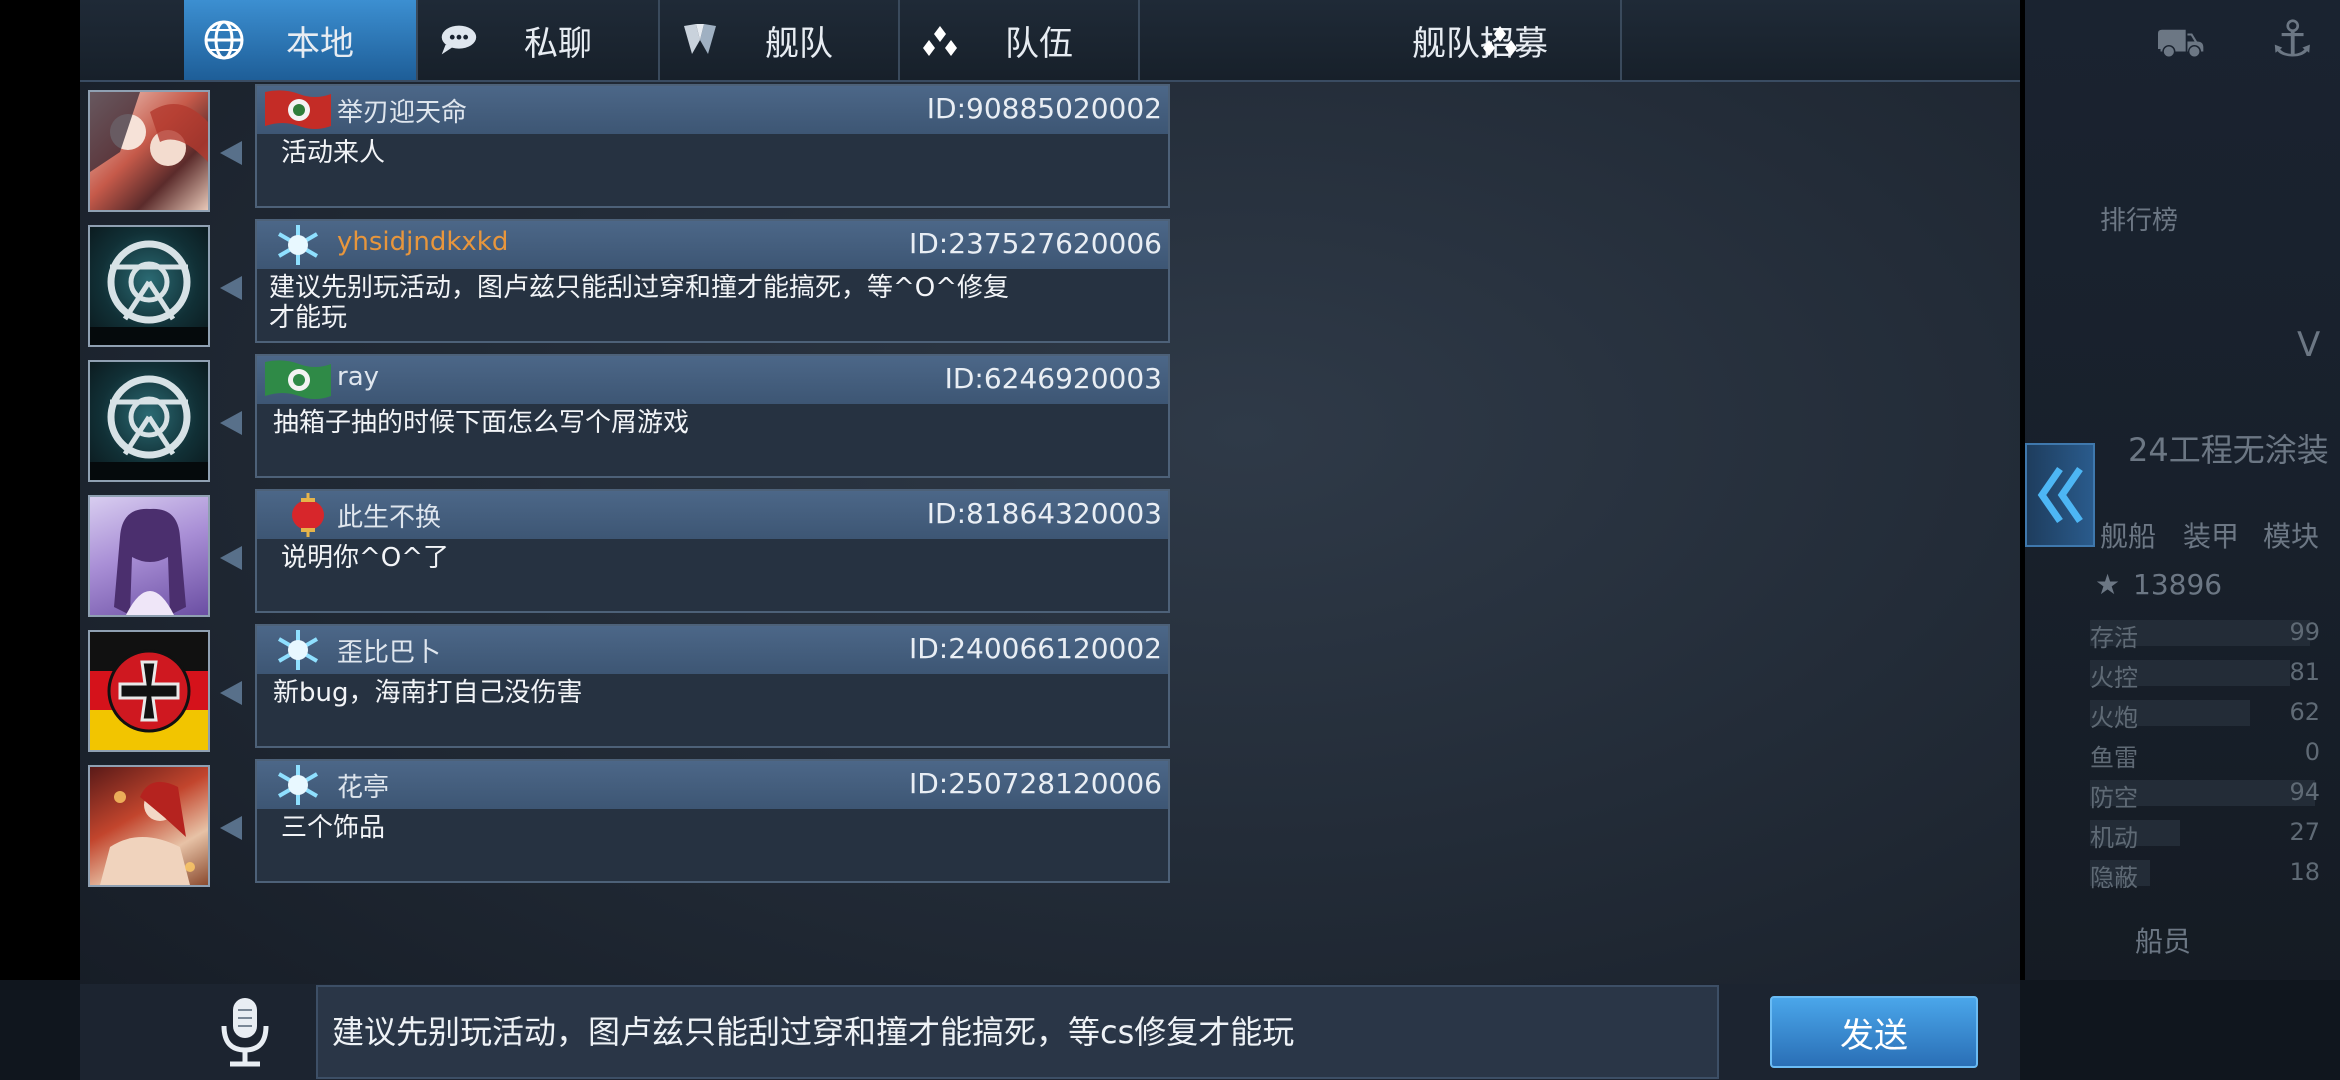  Describe the element at coordinates (712, 110) in the screenshot. I see `message-header: 举刃迎天命 ID:90885020002` at that location.